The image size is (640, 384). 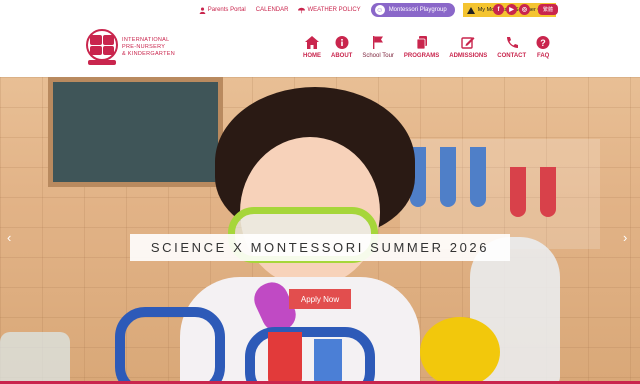 I want to click on social-links: f ▶ ◎, so click(x=512, y=9).